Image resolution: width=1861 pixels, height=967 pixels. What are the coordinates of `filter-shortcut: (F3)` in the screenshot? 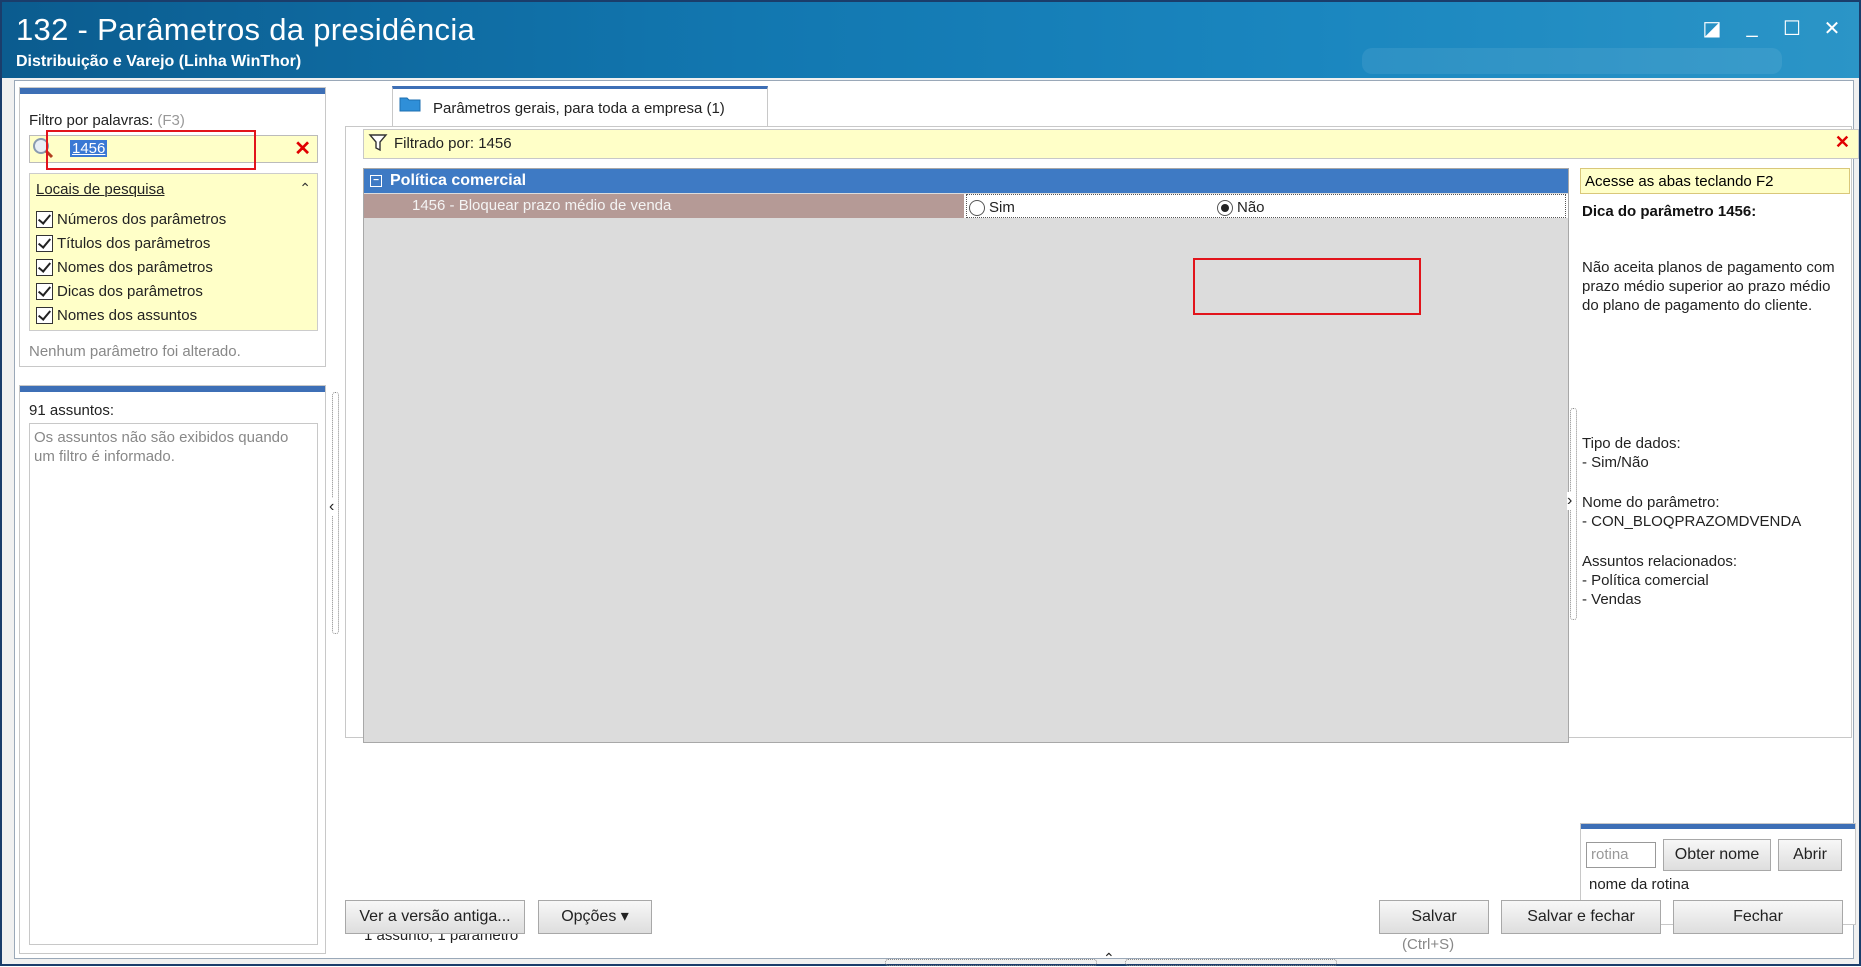 It's located at (171, 120).